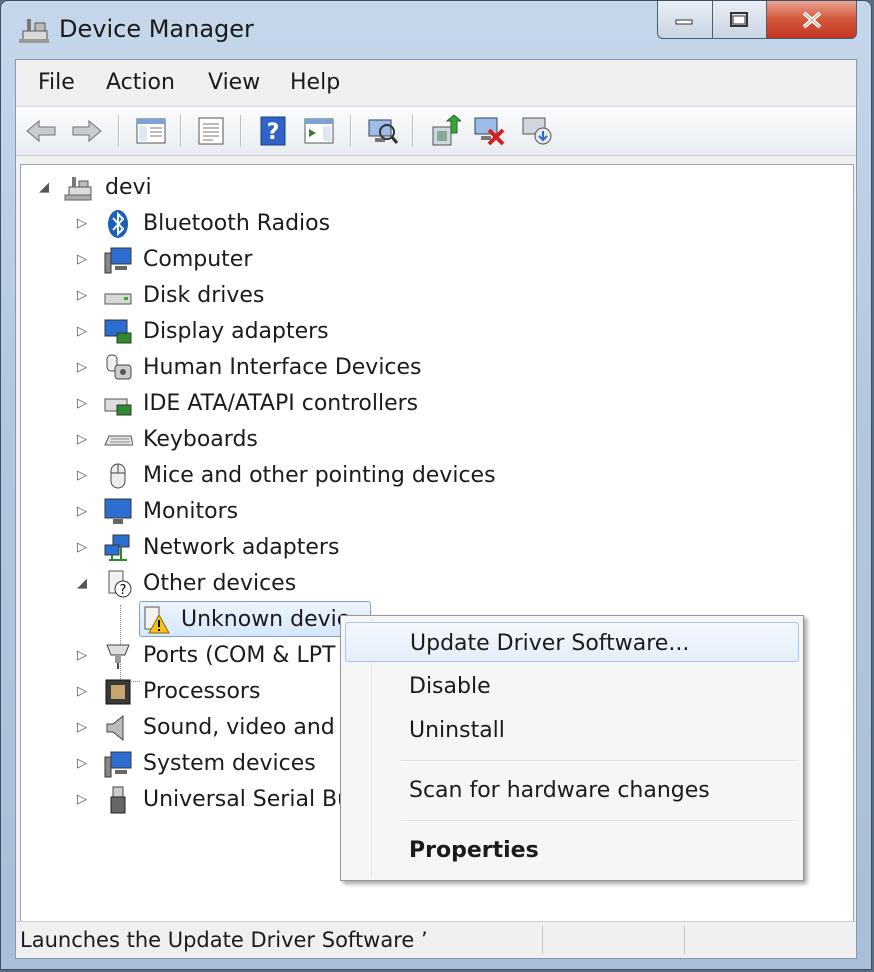  I want to click on menu-bar: File Action View Help, so click(436, 83).